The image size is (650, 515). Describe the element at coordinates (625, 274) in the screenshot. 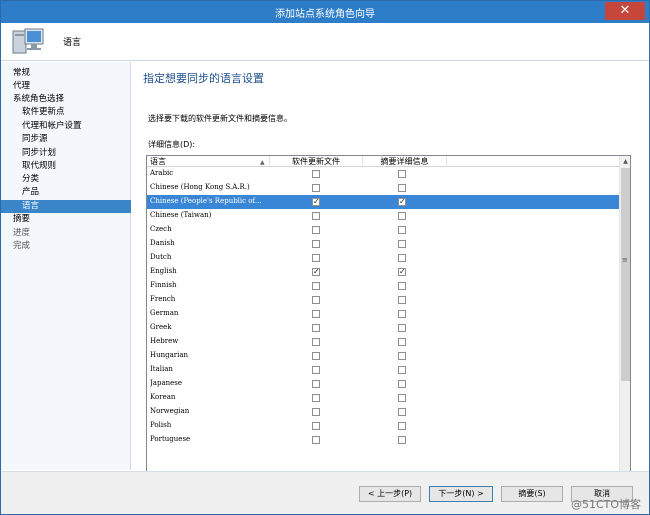

I see `scrollbar-thumb` at that location.